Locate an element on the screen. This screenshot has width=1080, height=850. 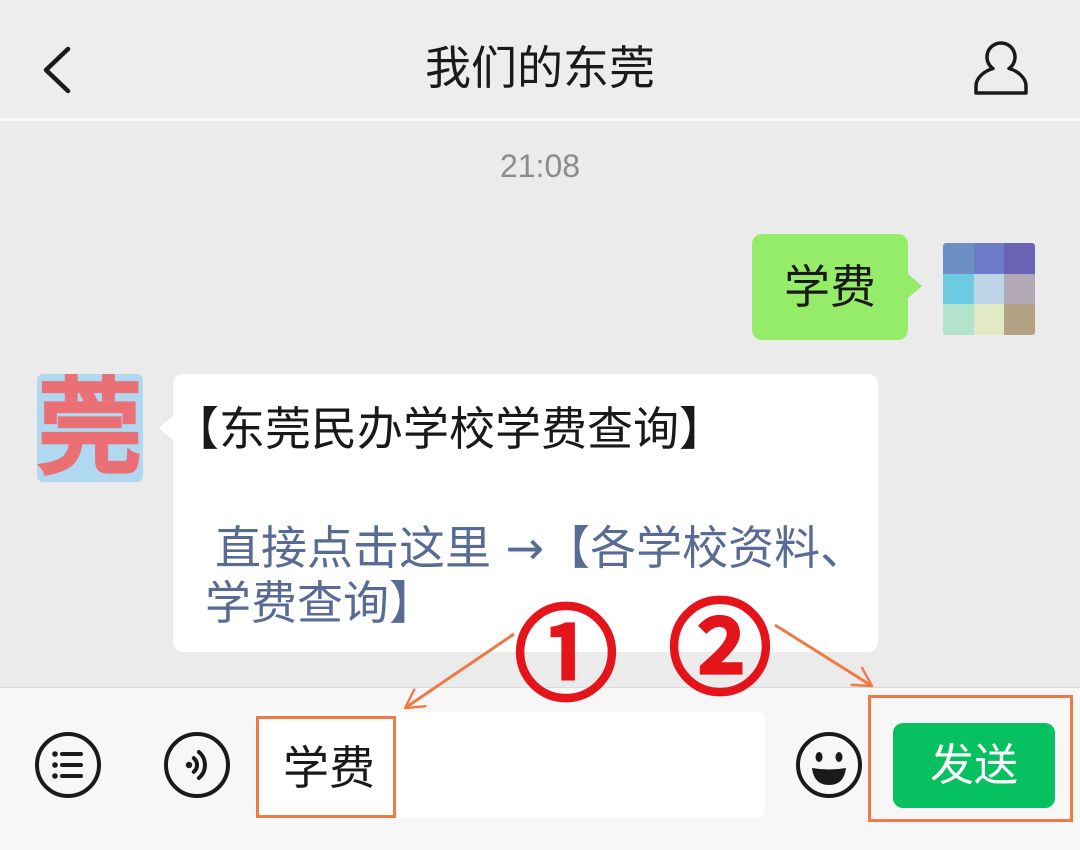
list-icon-graphic is located at coordinates (68, 765).